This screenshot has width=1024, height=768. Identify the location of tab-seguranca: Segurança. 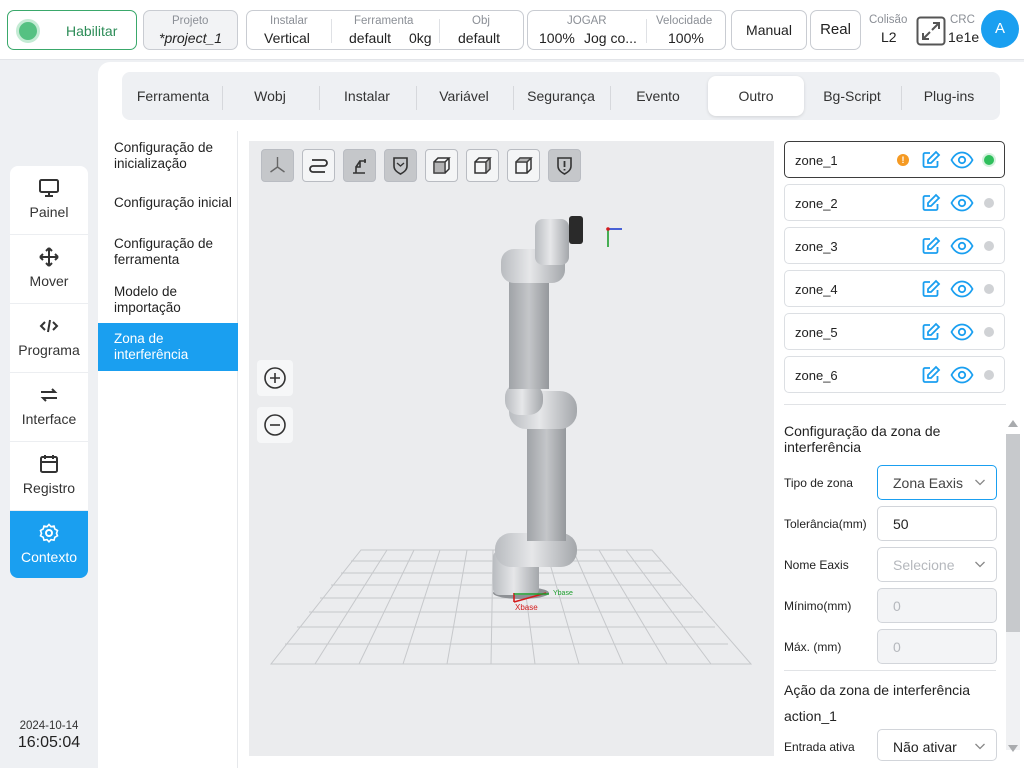
(561, 96).